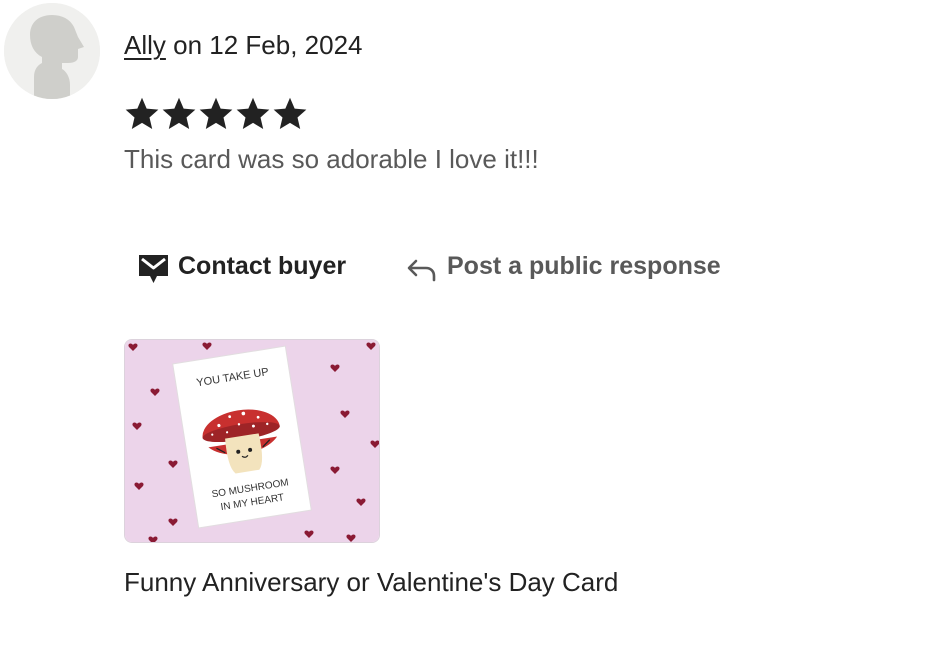 The height and width of the screenshot is (646, 946). Describe the element at coordinates (264, 45) in the screenshot. I see `review-date: on 12 Feb, 2024` at that location.